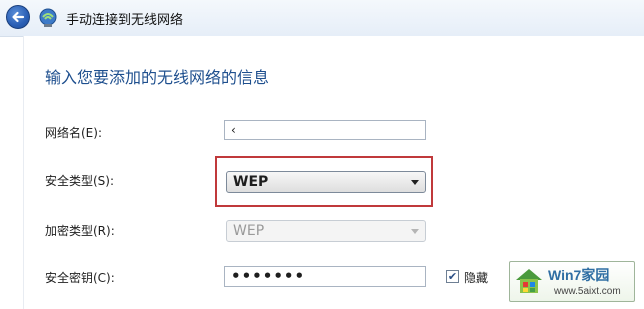  Describe the element at coordinates (326, 231) in the screenshot. I see `encryption-type-select: WEP` at that location.